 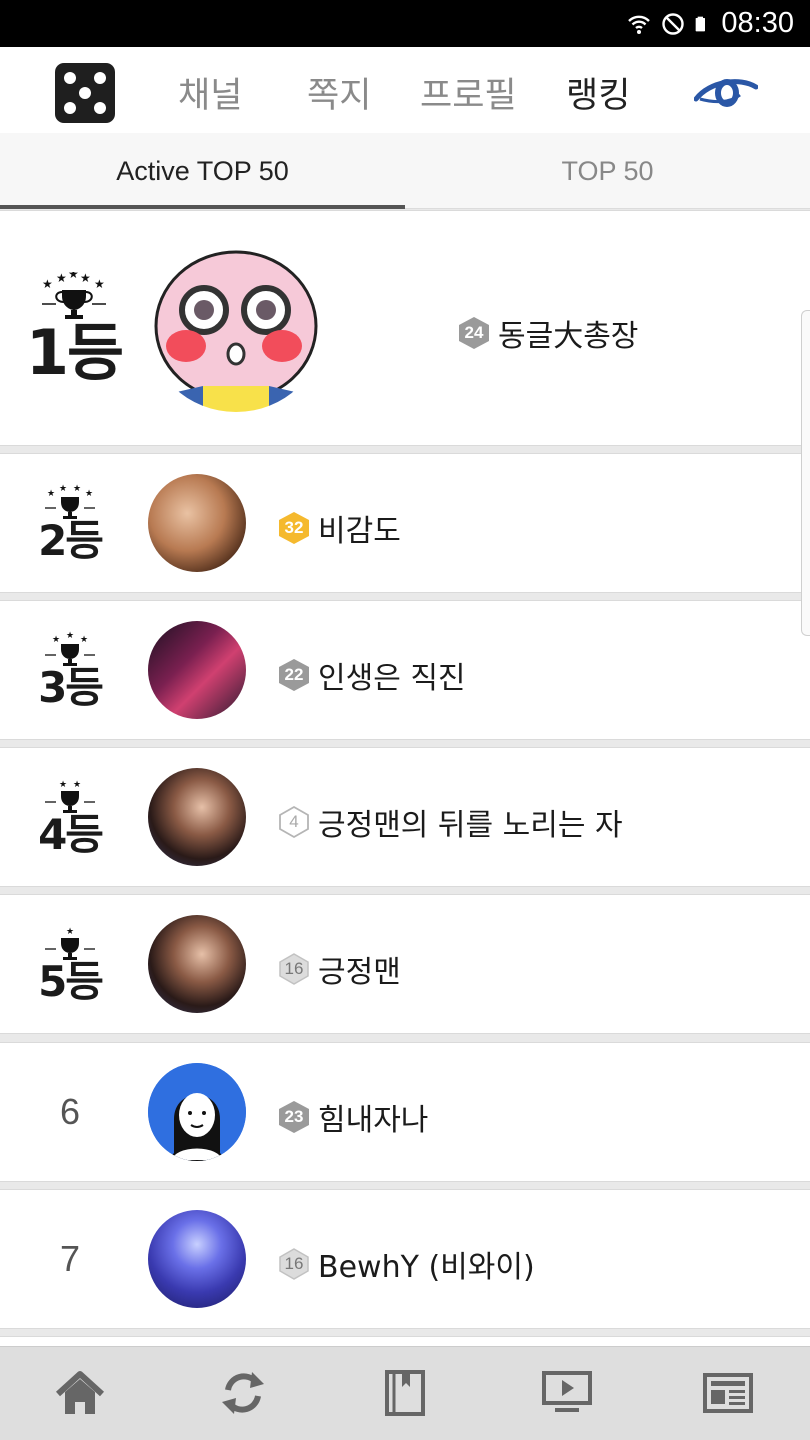 What do you see at coordinates (468, 92) in the screenshot?
I see `nav-profile: 프로필` at bounding box center [468, 92].